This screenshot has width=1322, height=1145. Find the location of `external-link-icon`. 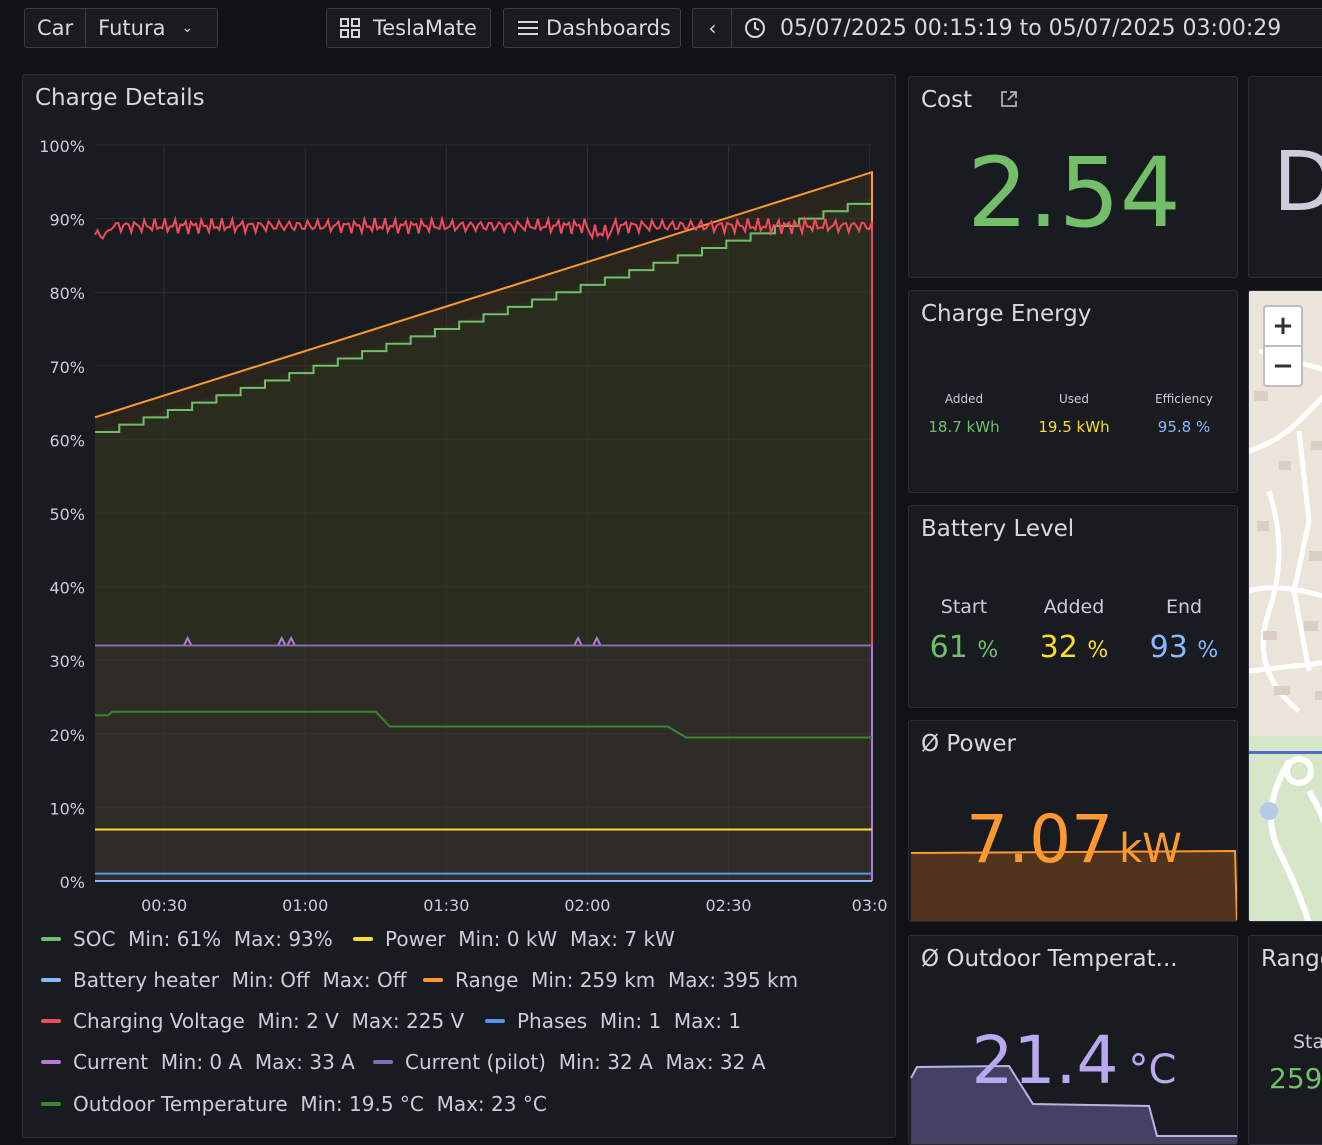

external-link-icon is located at coordinates (1009, 99).